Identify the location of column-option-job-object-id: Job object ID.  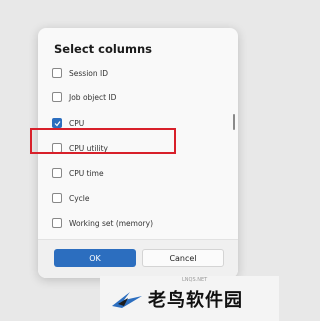
(84, 97).